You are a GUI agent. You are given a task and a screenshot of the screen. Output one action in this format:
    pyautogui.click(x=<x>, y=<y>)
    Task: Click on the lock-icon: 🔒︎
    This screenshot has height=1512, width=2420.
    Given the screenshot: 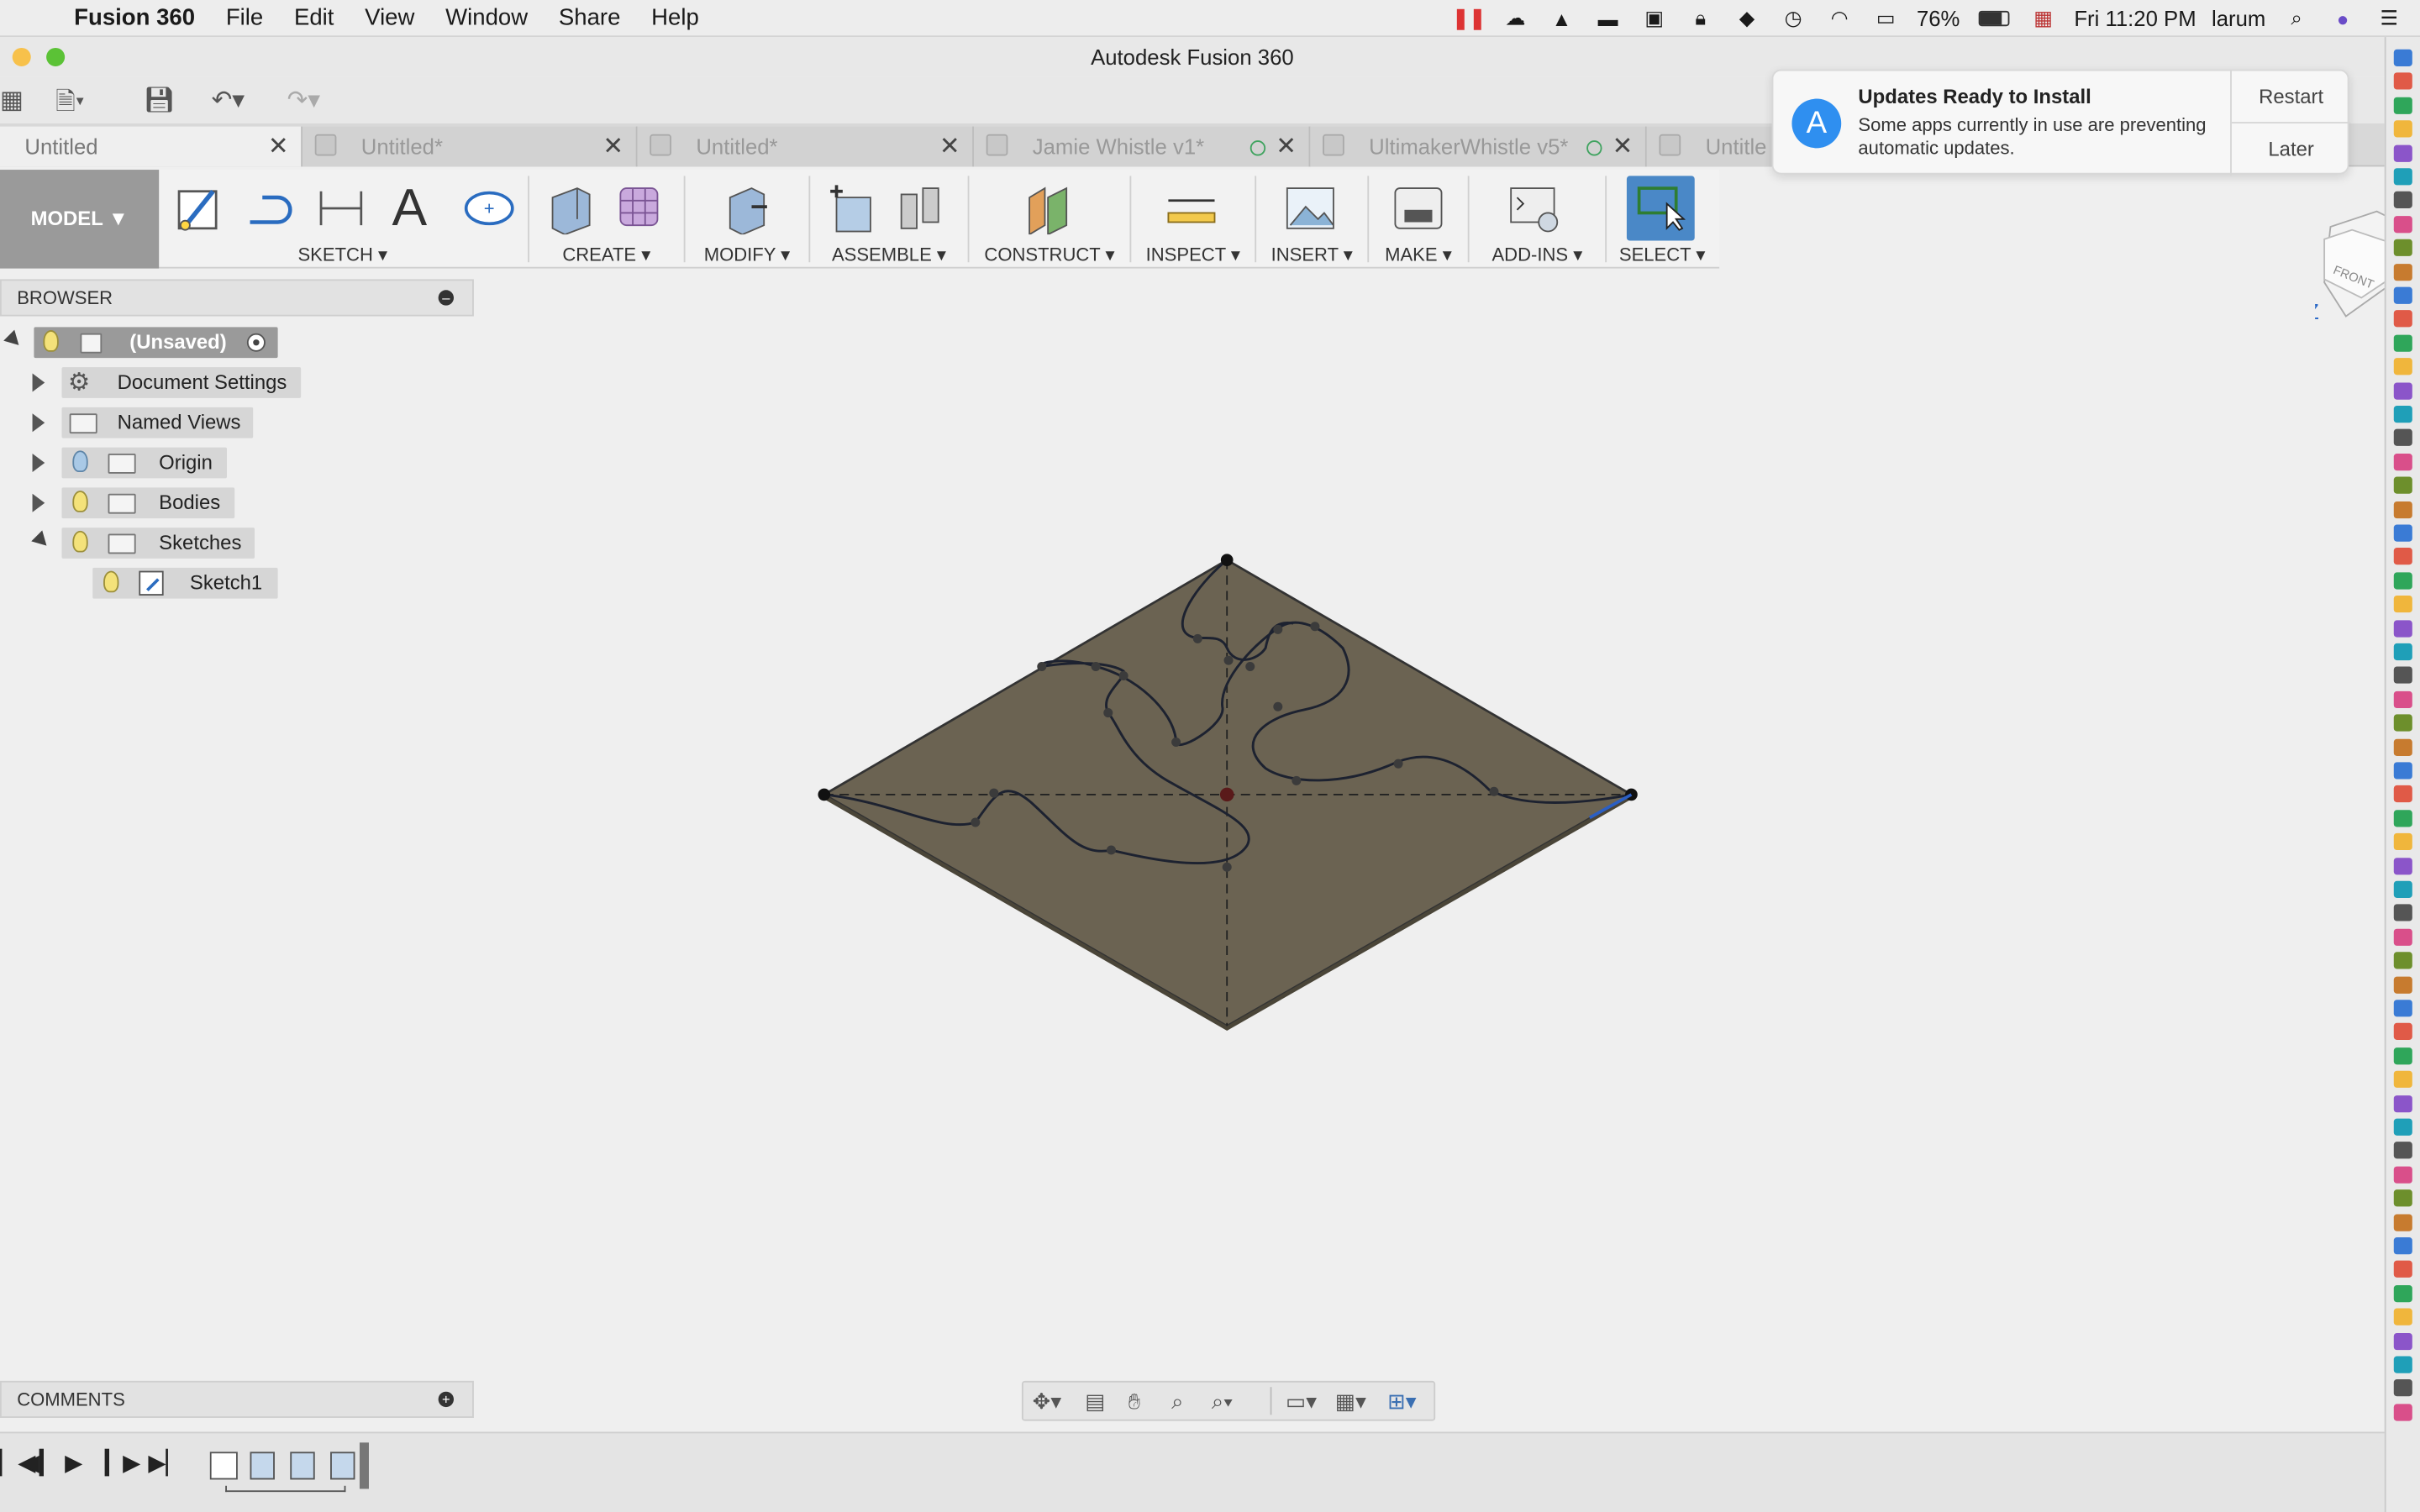 What is the action you would take?
    pyautogui.click(x=1700, y=18)
    